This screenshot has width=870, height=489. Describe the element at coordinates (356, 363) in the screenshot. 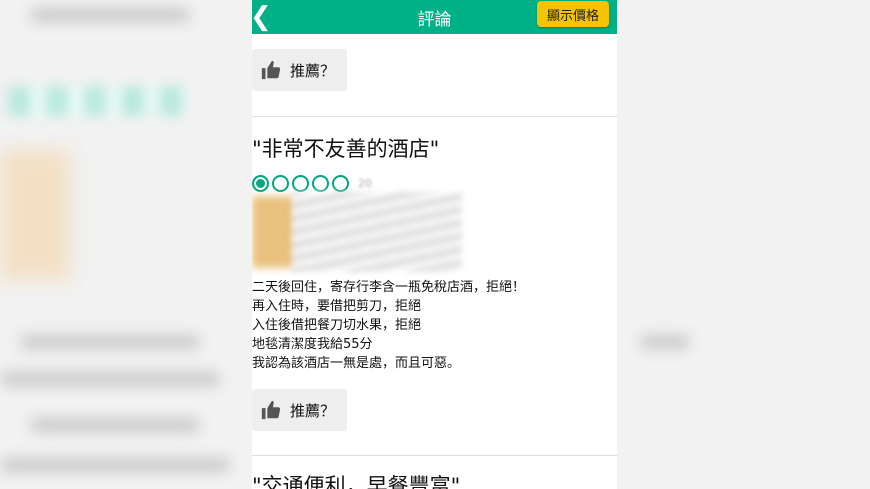

I see `review-line: 我認為該酒店一無是處，而且可惡。` at that location.